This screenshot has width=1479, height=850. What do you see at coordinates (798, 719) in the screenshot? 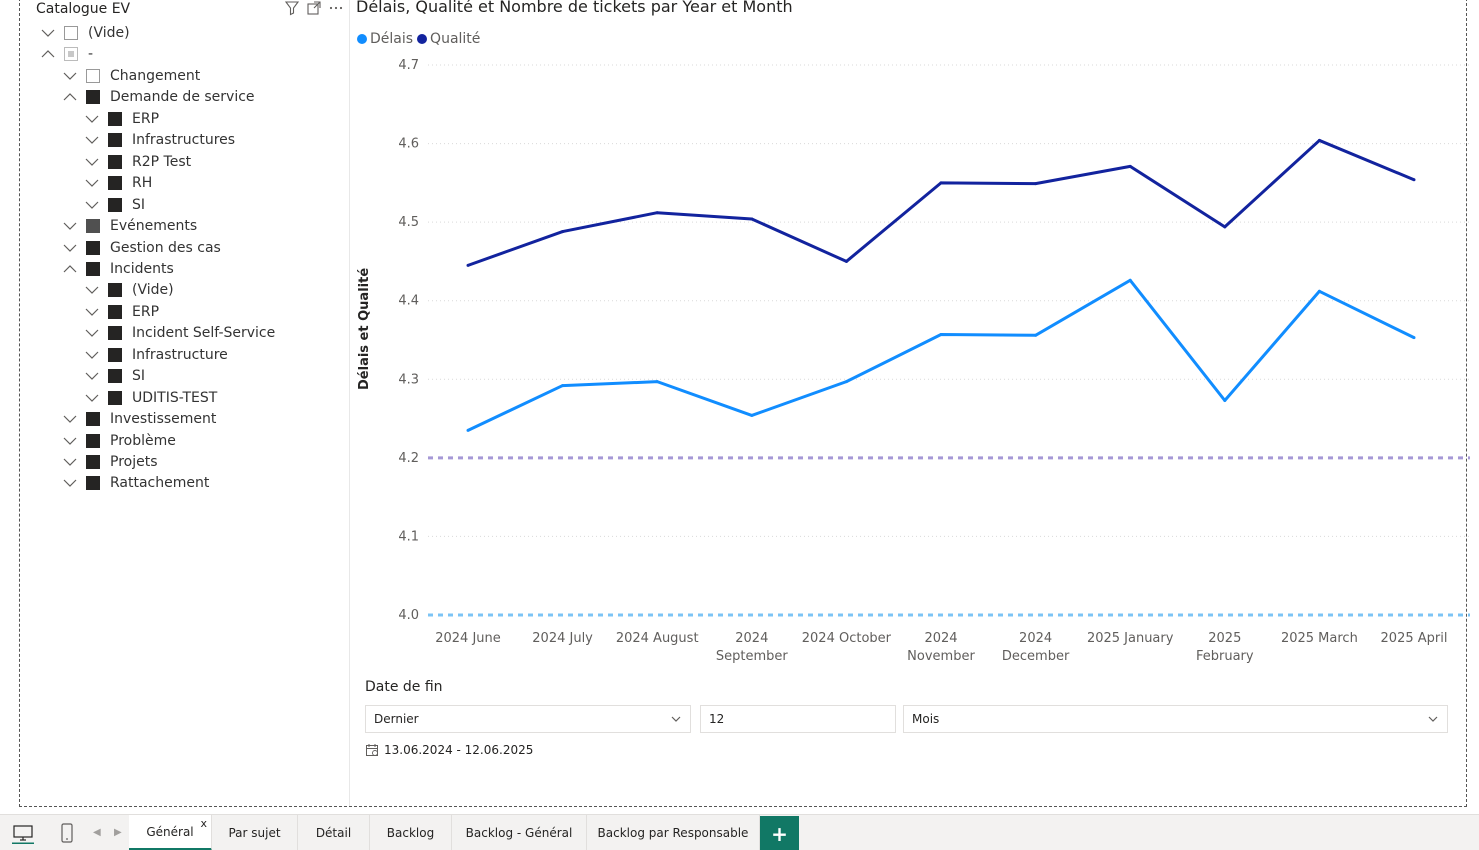
I see `date-count-input: 12` at bounding box center [798, 719].